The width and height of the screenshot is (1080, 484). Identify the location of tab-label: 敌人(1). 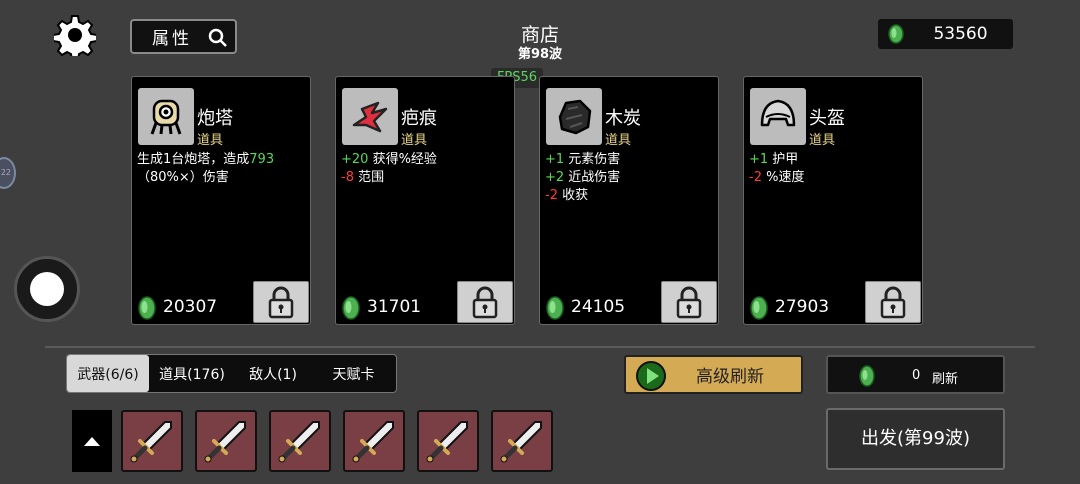
(273, 374).